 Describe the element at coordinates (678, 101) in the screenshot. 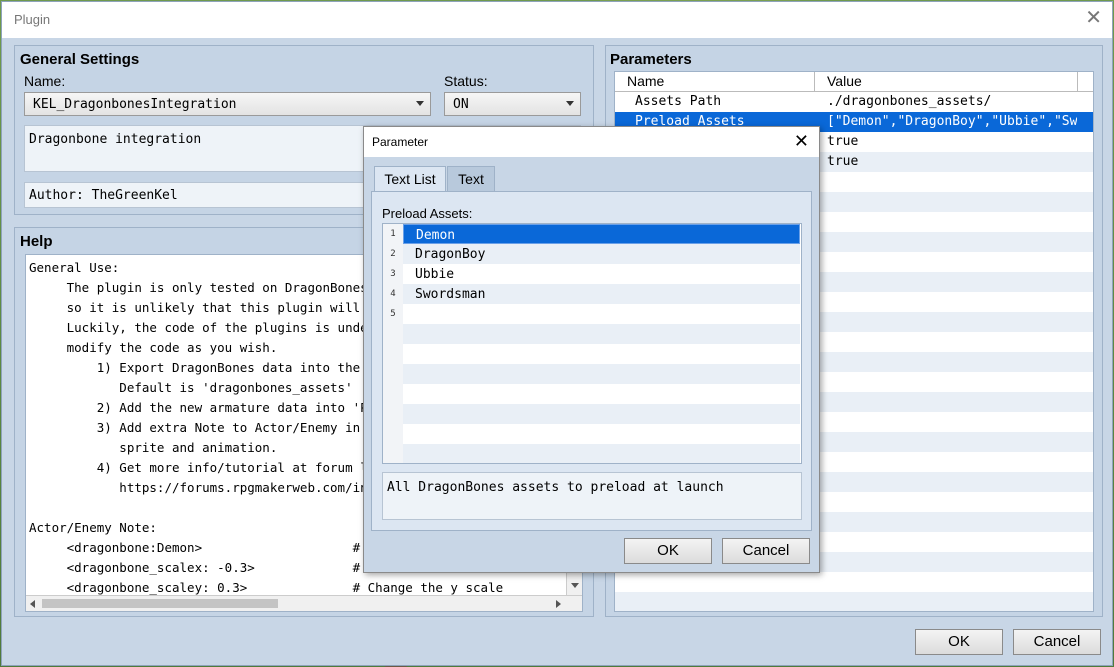

I see `parameter-name-cell: Assets Path` at that location.